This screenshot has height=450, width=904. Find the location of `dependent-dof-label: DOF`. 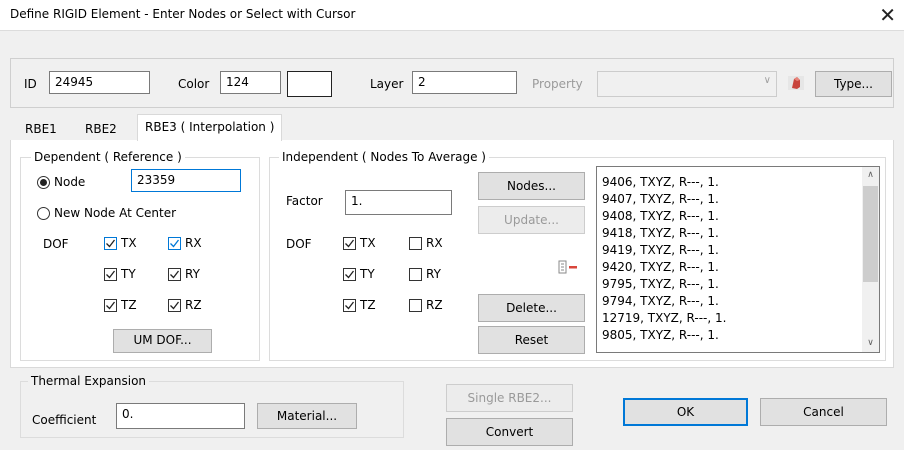

dependent-dof-label: DOF is located at coordinates (56, 244).